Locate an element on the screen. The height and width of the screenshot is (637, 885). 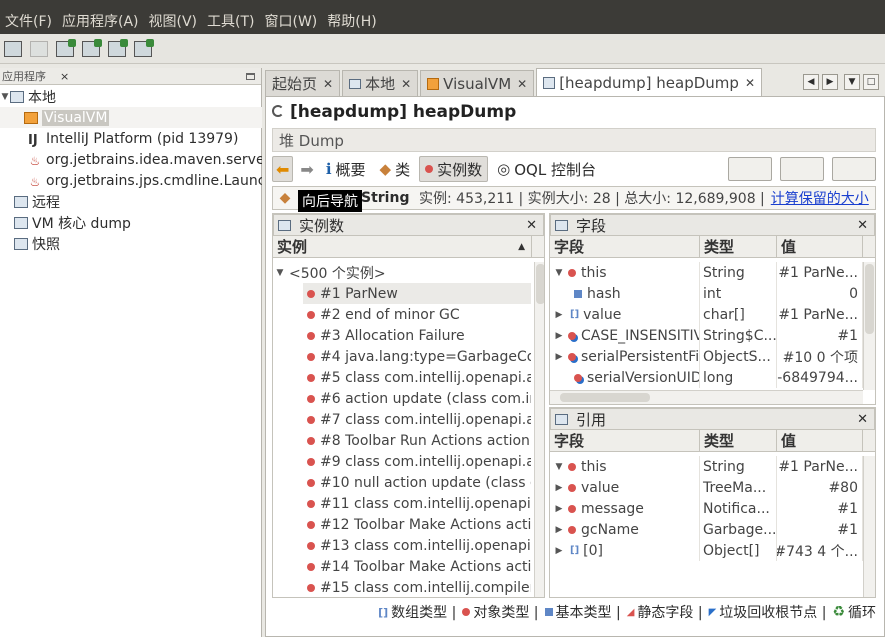
menu-file: 文件(F) is located at coordinates (28, 21).